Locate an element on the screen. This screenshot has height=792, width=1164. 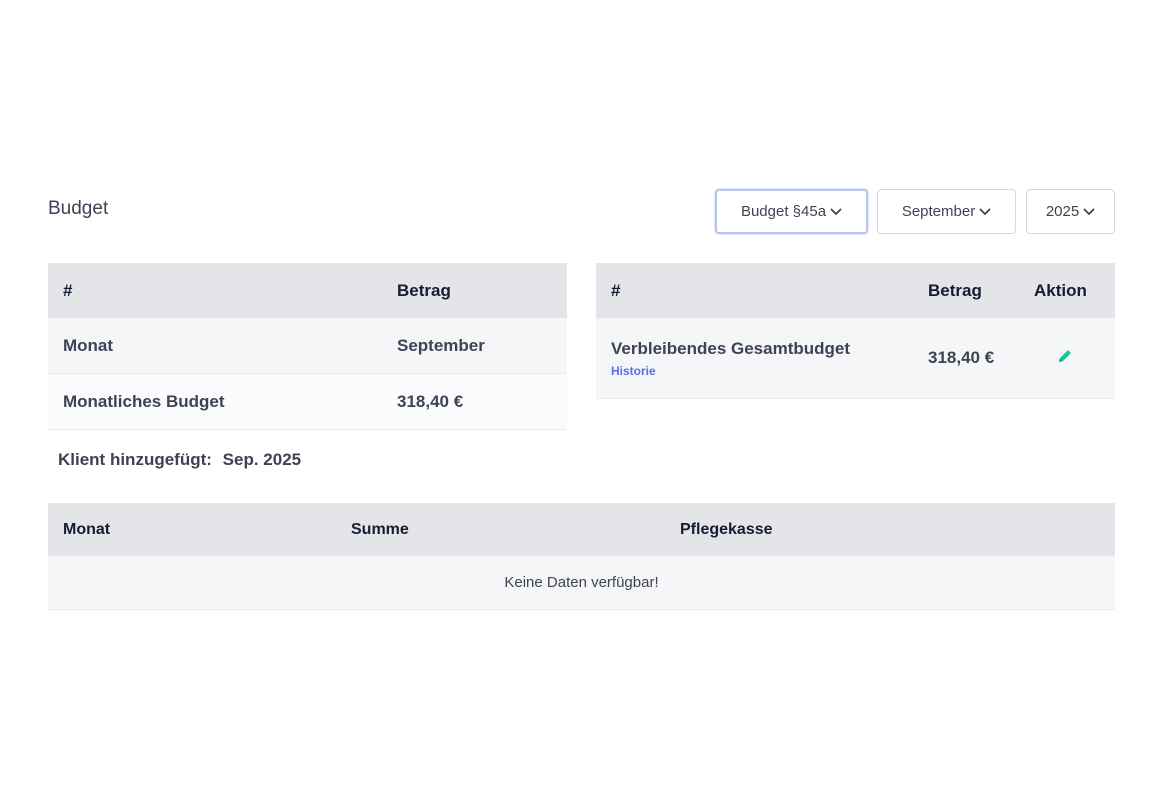
page-title: Budget is located at coordinates (78, 208).